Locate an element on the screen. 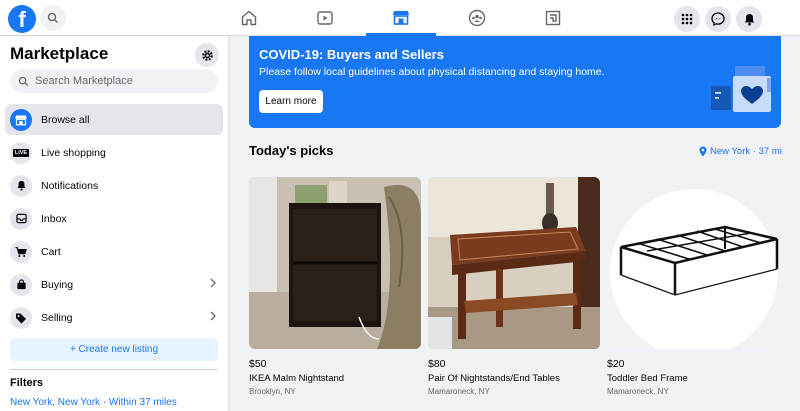 The image size is (800, 411). shopping-heart-illustration-icon is located at coordinates (741, 89).